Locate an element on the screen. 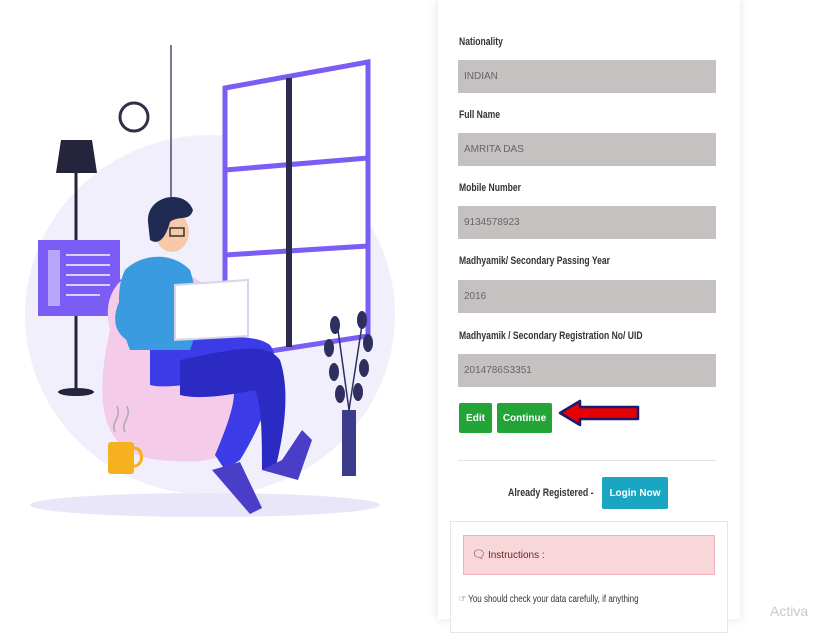 Image resolution: width=825 pixels, height=633 pixels. lamp-shade is located at coordinates (76, 156).